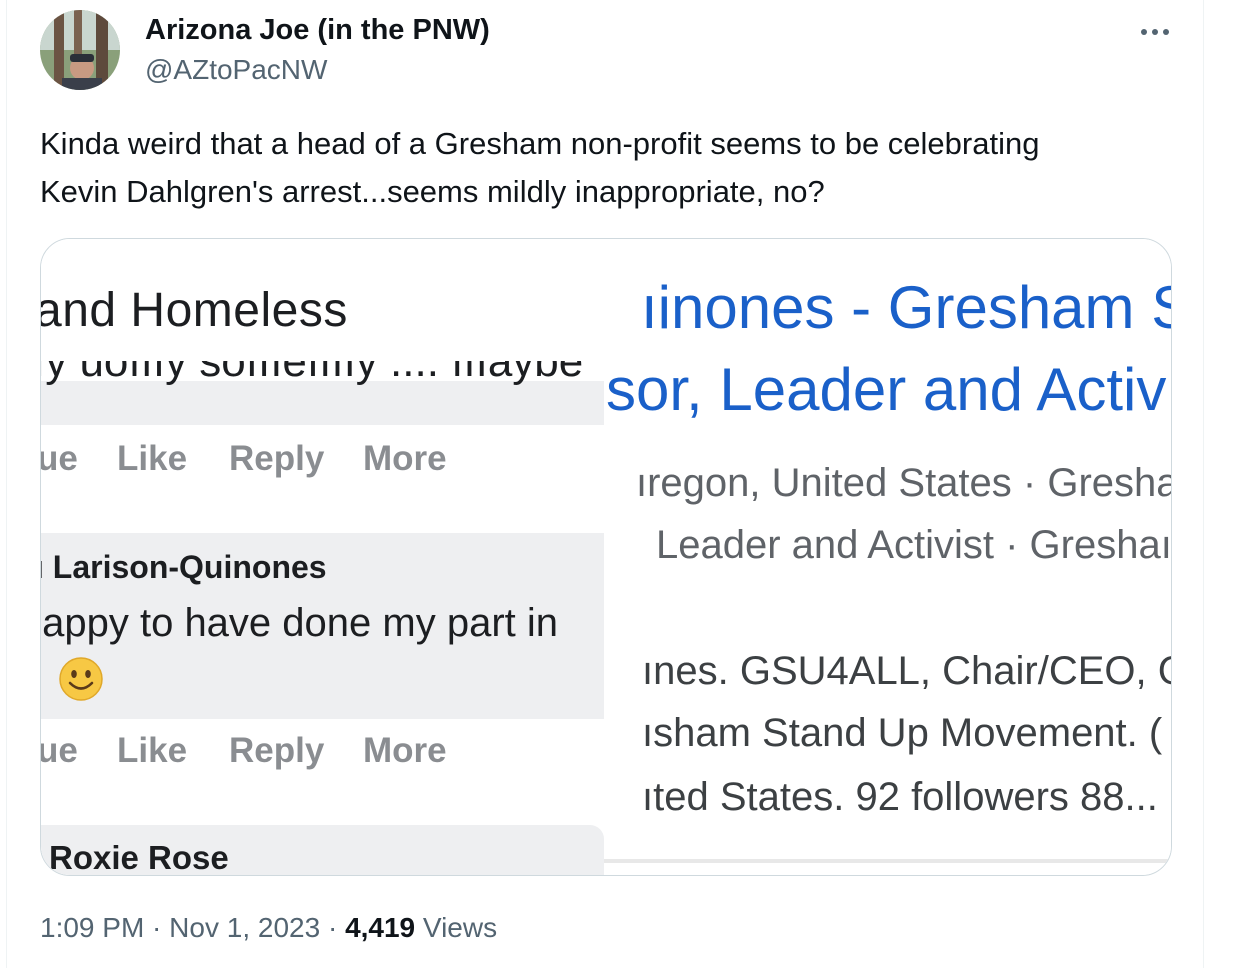 This screenshot has width=1240, height=968. I want to click on commenter-name: Roxie Rose, so click(139, 857).